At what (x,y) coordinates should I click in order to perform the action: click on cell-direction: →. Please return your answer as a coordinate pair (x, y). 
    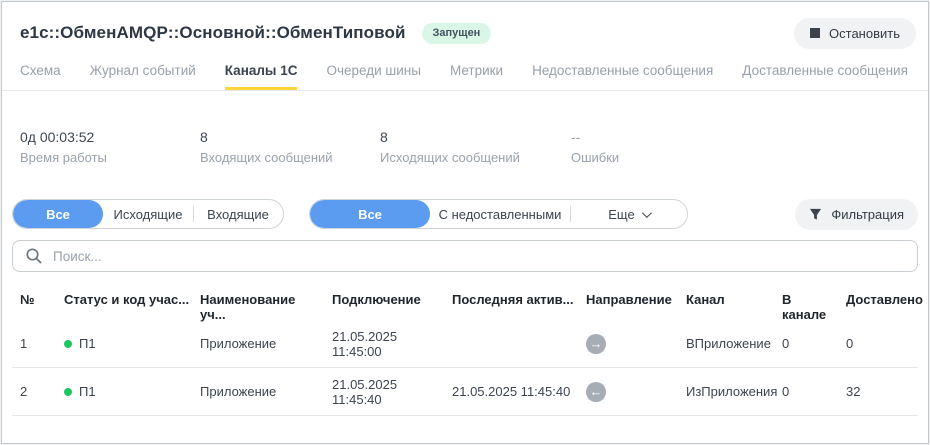
    Looking at the image, I should click on (628, 343).